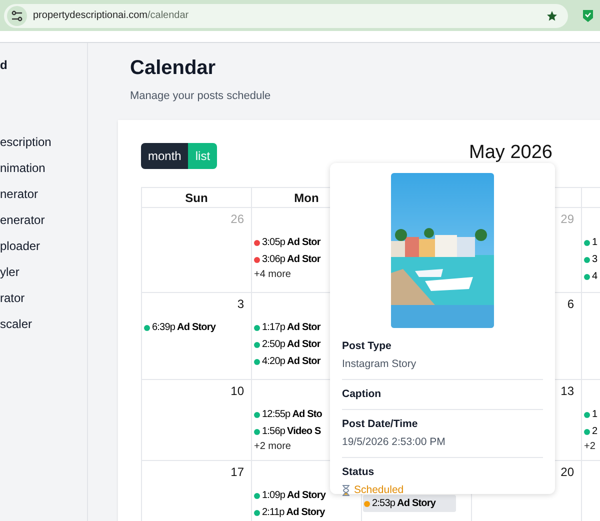 Image resolution: width=600 pixels, height=521 pixels. I want to click on calendar-event: 4:20p Ad Stor, so click(286, 361).